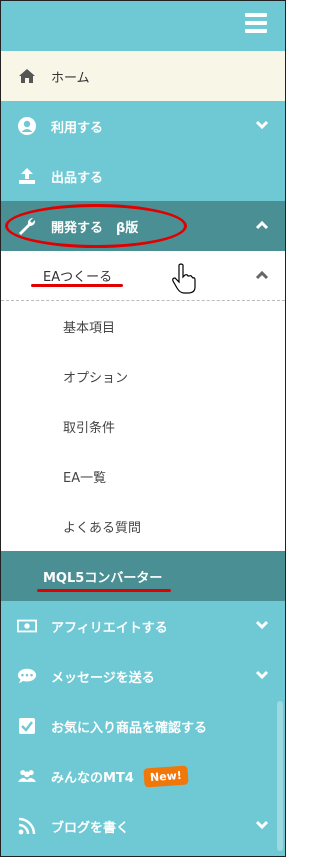 Image resolution: width=320 pixels, height=857 pixels. What do you see at coordinates (143, 26) in the screenshot?
I see `top-bar` at bounding box center [143, 26].